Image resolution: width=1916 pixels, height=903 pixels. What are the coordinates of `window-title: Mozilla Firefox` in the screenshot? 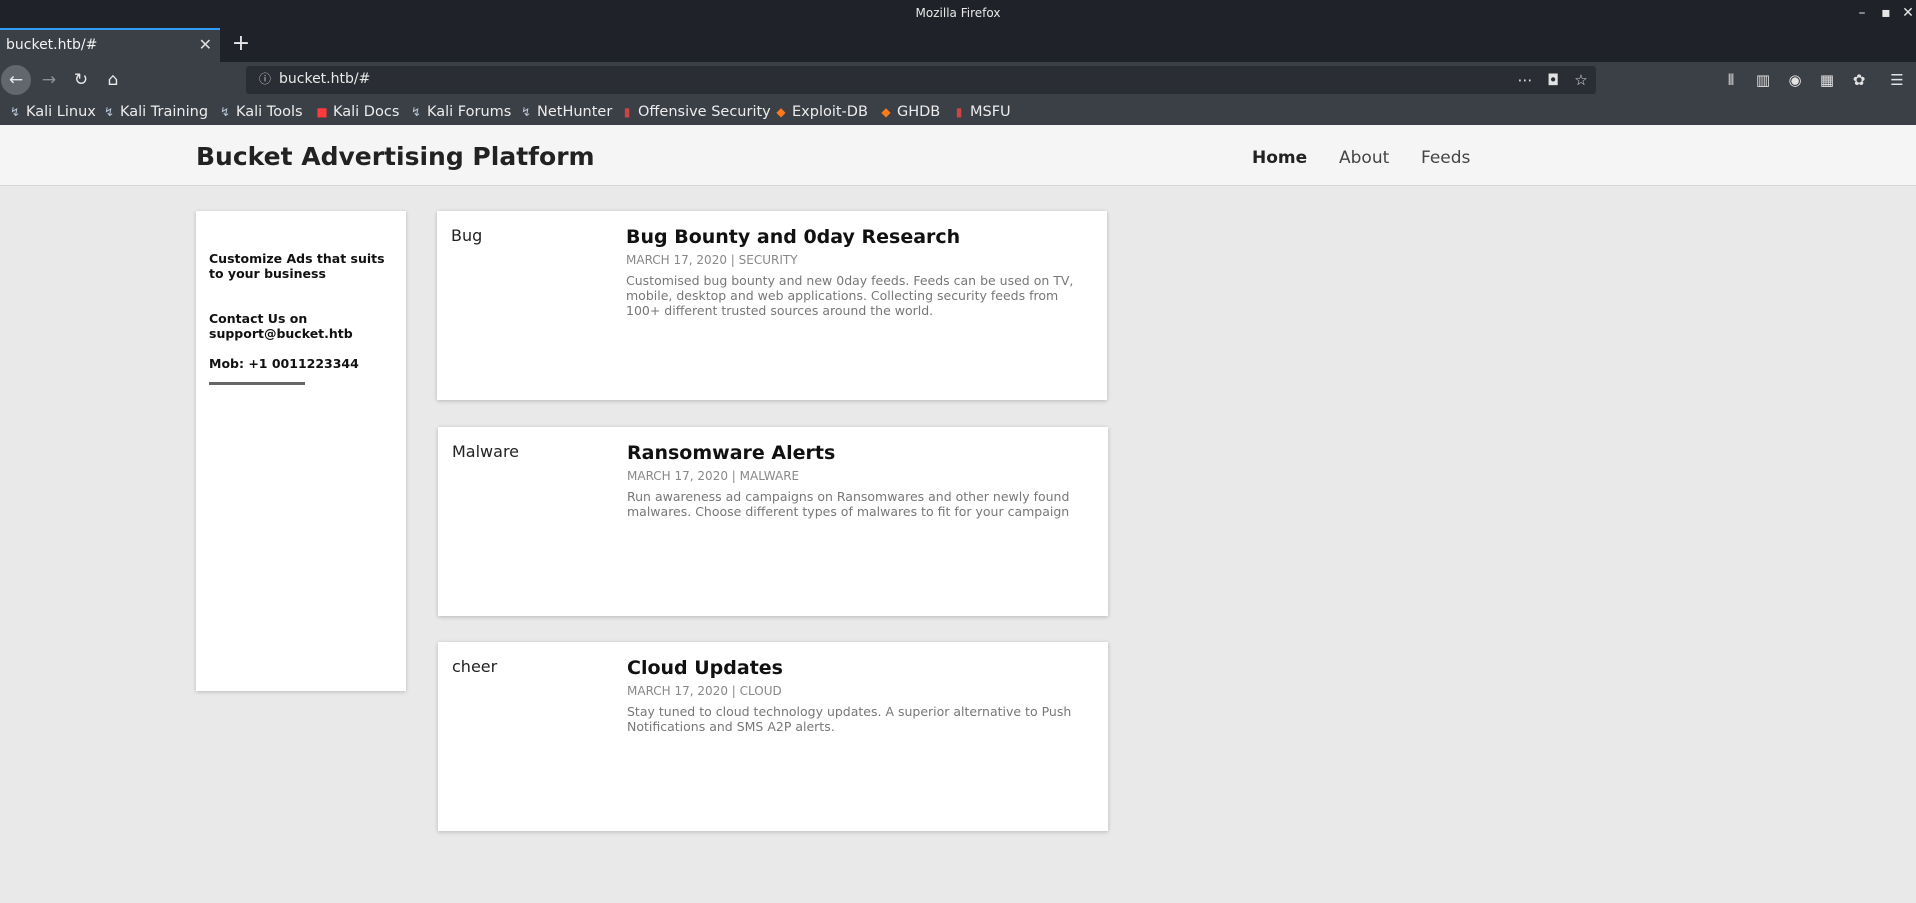 It's located at (958, 13).